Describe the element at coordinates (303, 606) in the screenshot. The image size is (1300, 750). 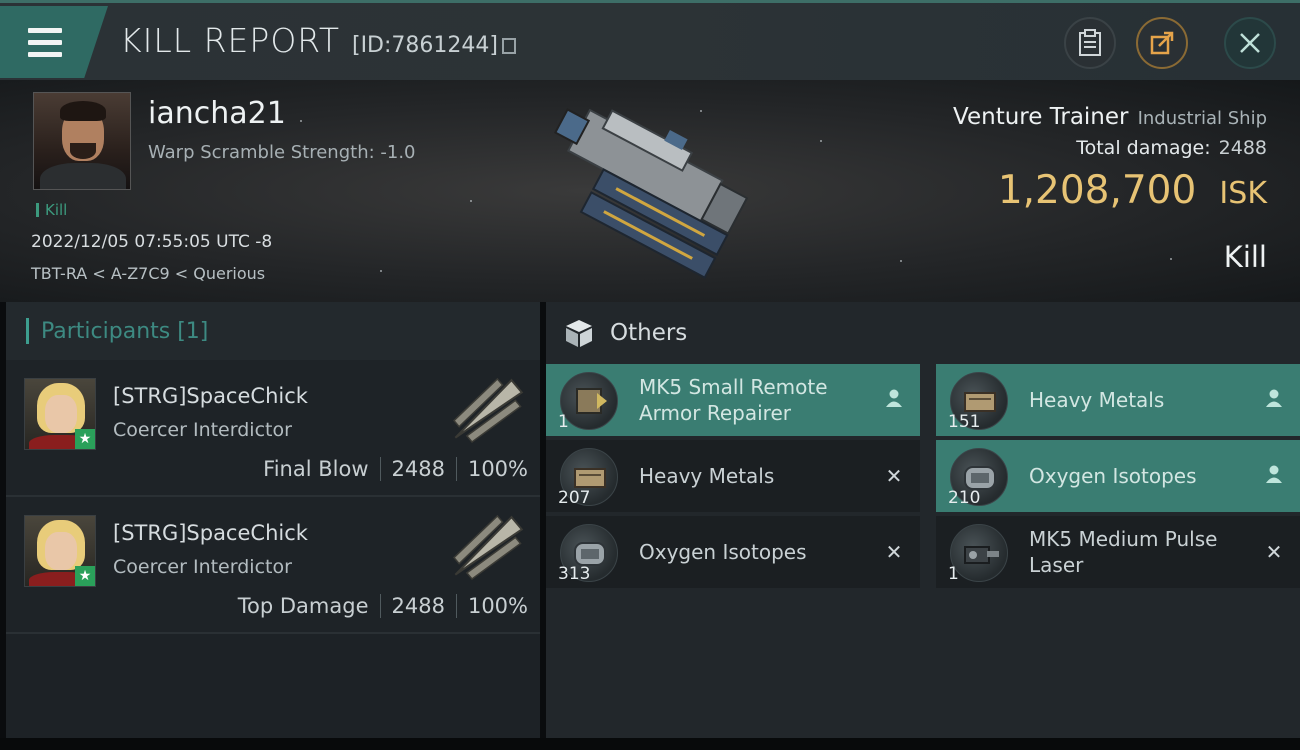
I see `participant-role: Top Damage` at that location.